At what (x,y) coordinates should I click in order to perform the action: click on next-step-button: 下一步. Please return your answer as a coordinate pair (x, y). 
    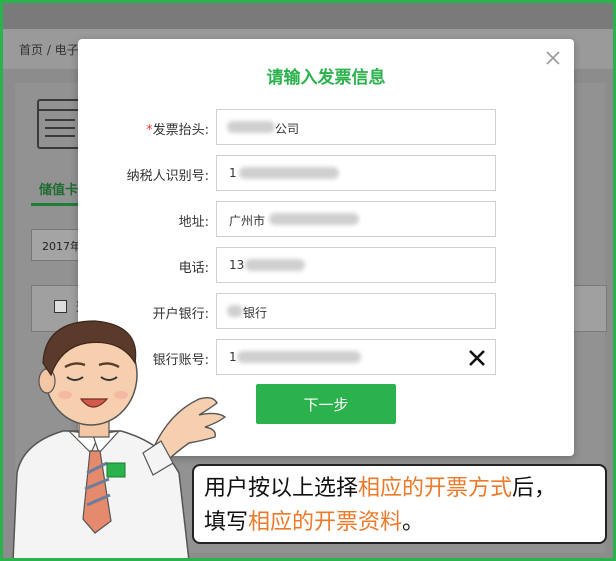
    Looking at the image, I should click on (326, 404).